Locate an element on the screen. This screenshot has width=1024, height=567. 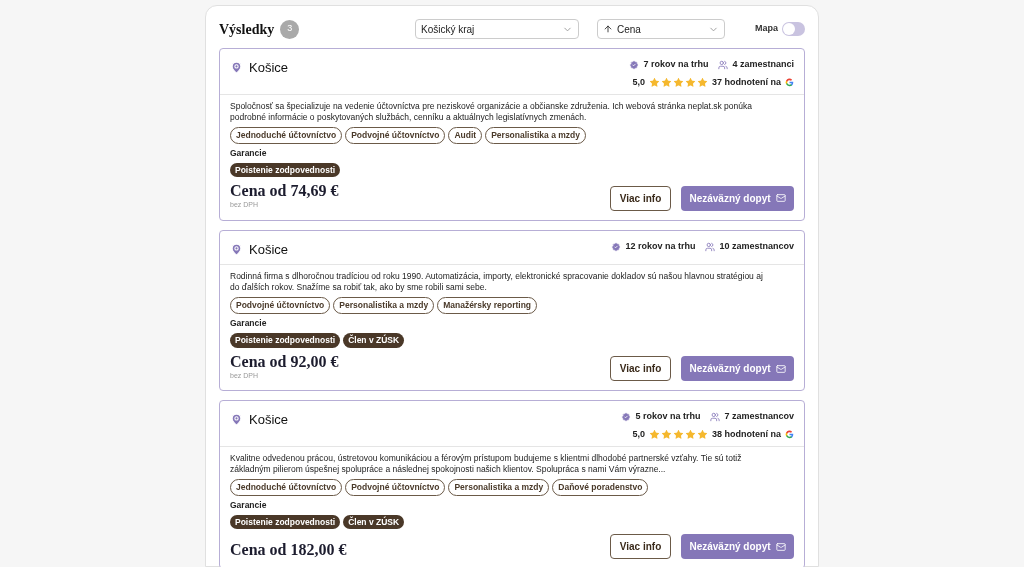
price: Cena od 182,00 € is located at coordinates (288, 550).